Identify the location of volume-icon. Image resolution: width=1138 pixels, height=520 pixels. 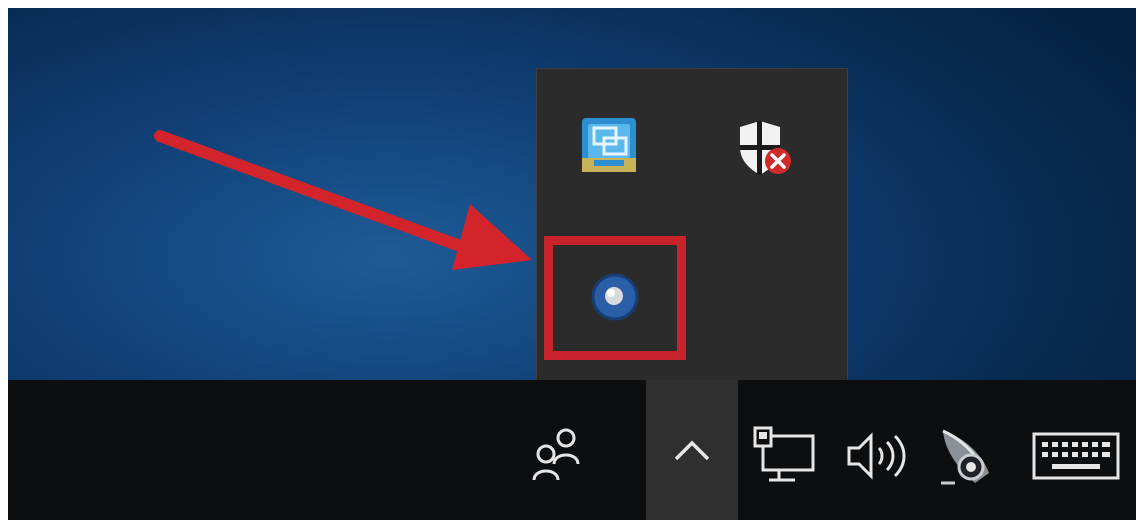
(876, 456).